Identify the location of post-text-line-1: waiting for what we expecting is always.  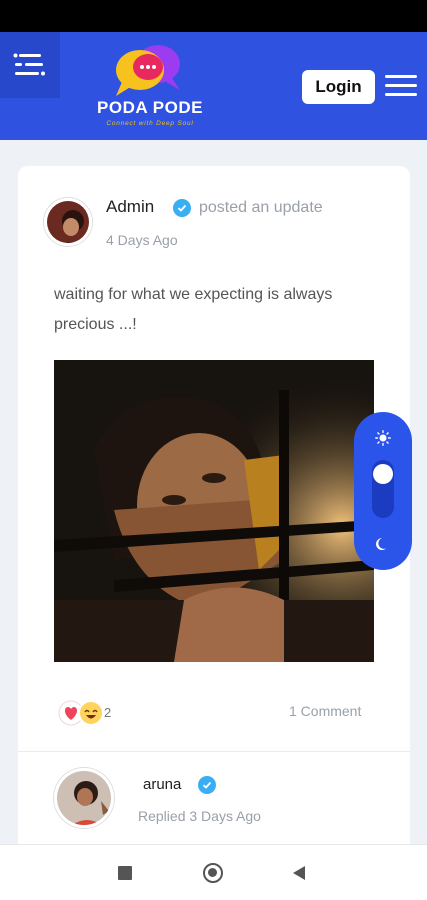
(193, 294).